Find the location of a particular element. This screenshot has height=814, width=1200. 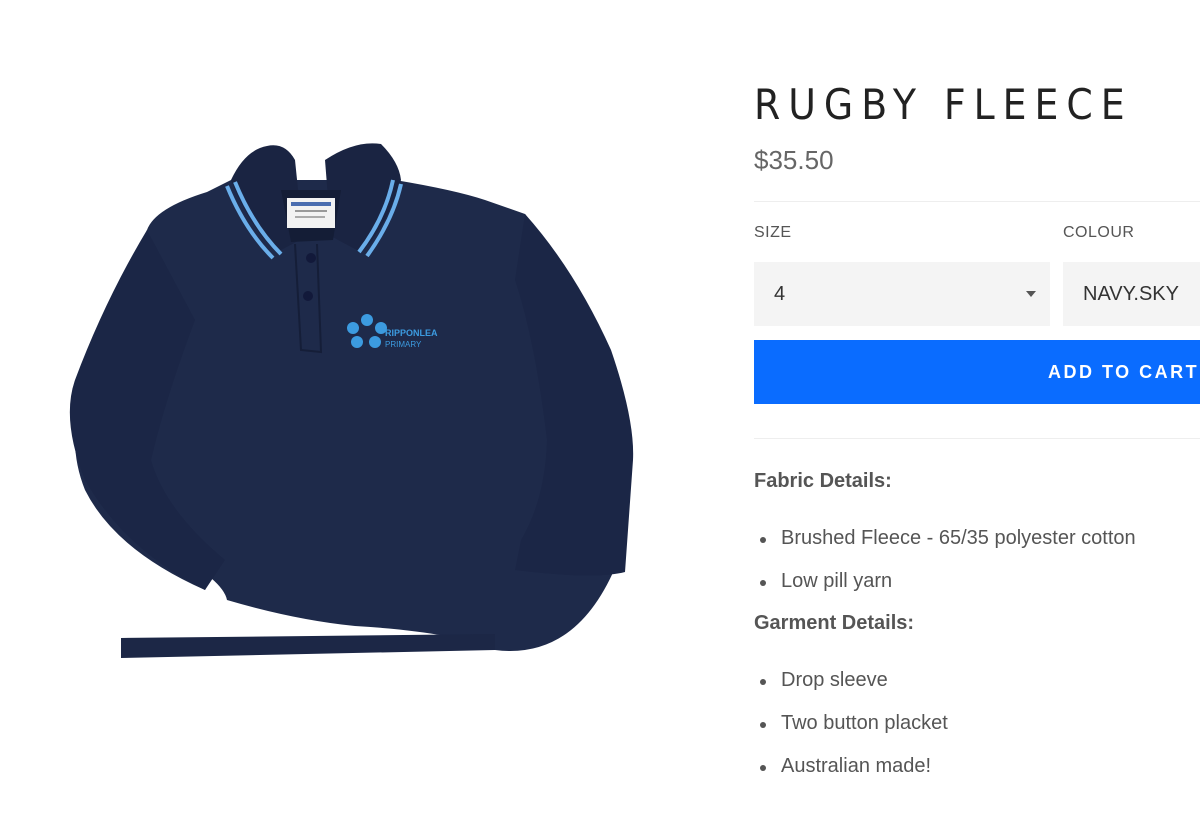

product-title: RUGBY FLEECE is located at coordinates (943, 104).